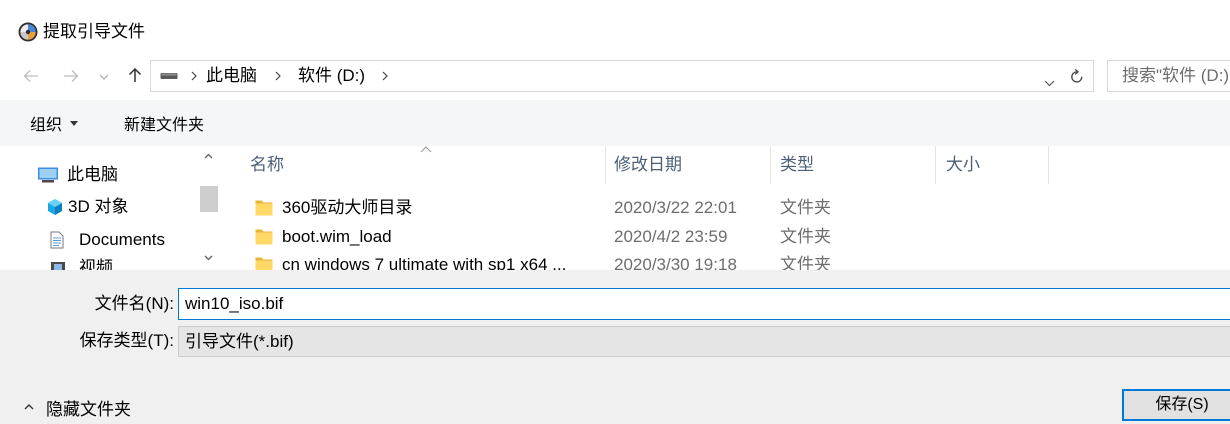  What do you see at coordinates (134, 303) in the screenshot?
I see `filename-label: 文件名(N):` at bounding box center [134, 303].